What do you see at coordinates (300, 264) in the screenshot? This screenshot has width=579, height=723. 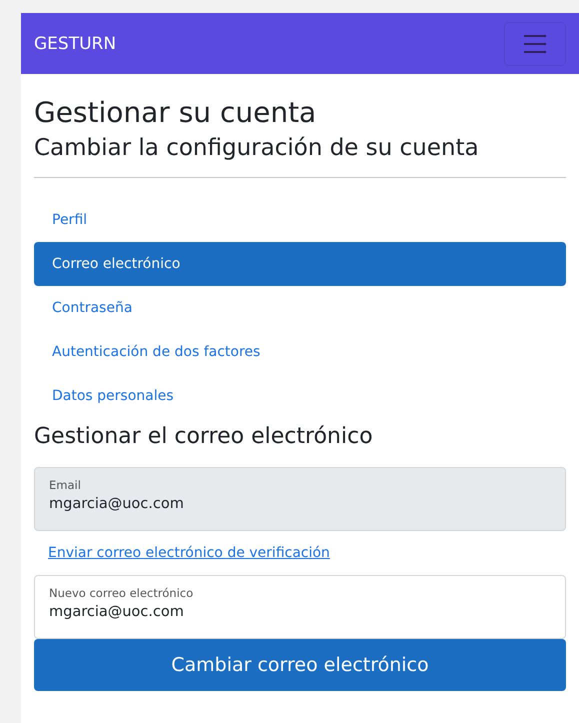 I see `nav-link: Correo electrónico` at bounding box center [300, 264].